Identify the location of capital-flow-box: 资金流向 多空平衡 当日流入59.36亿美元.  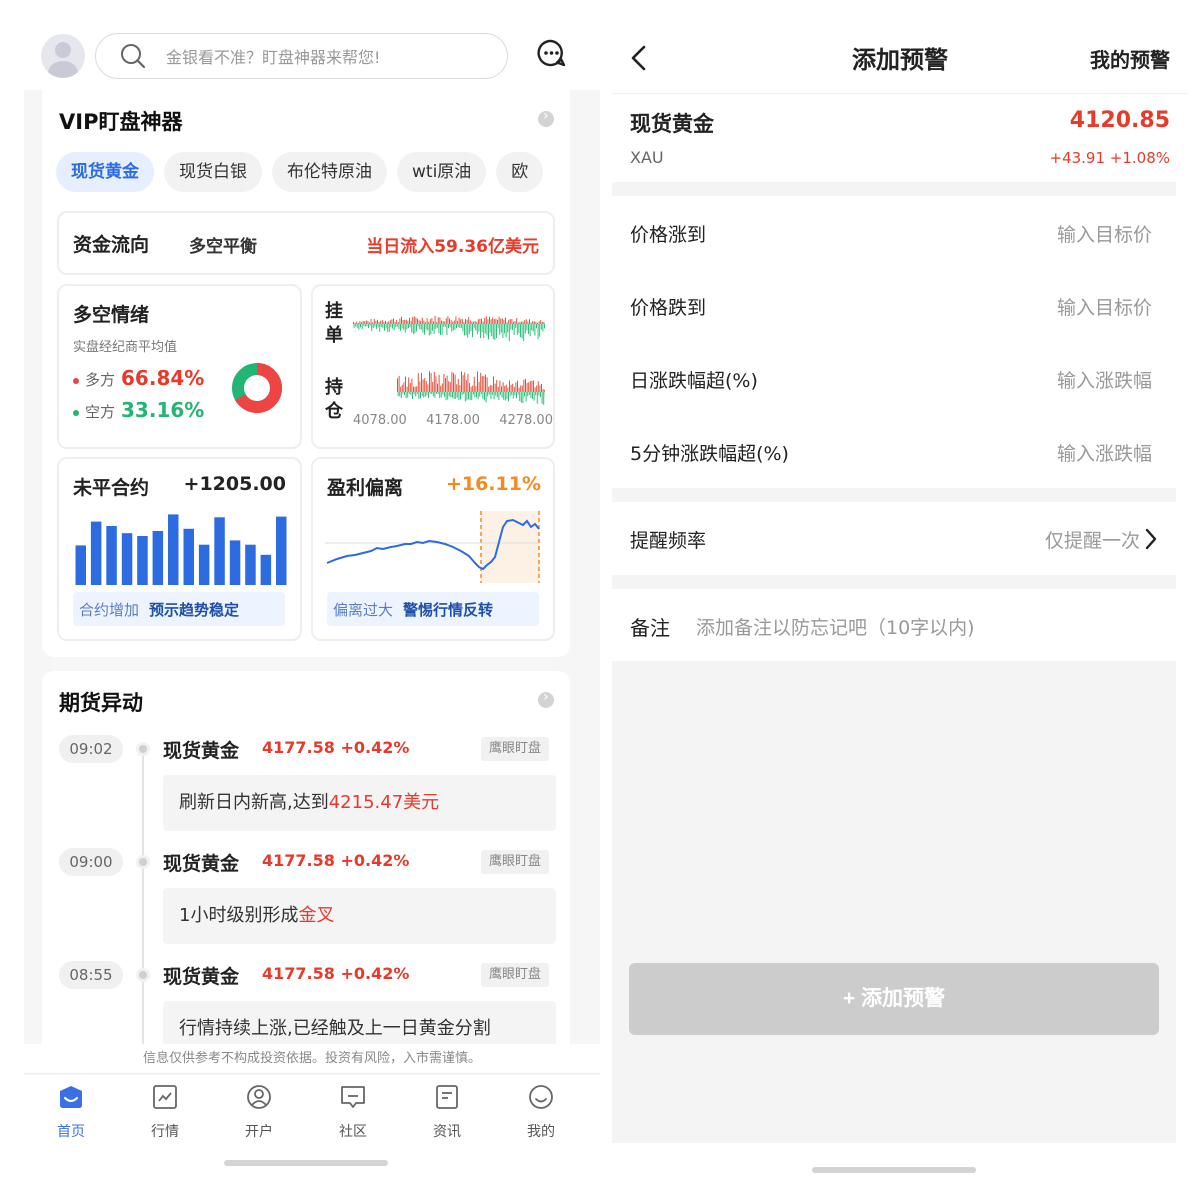
(306, 243).